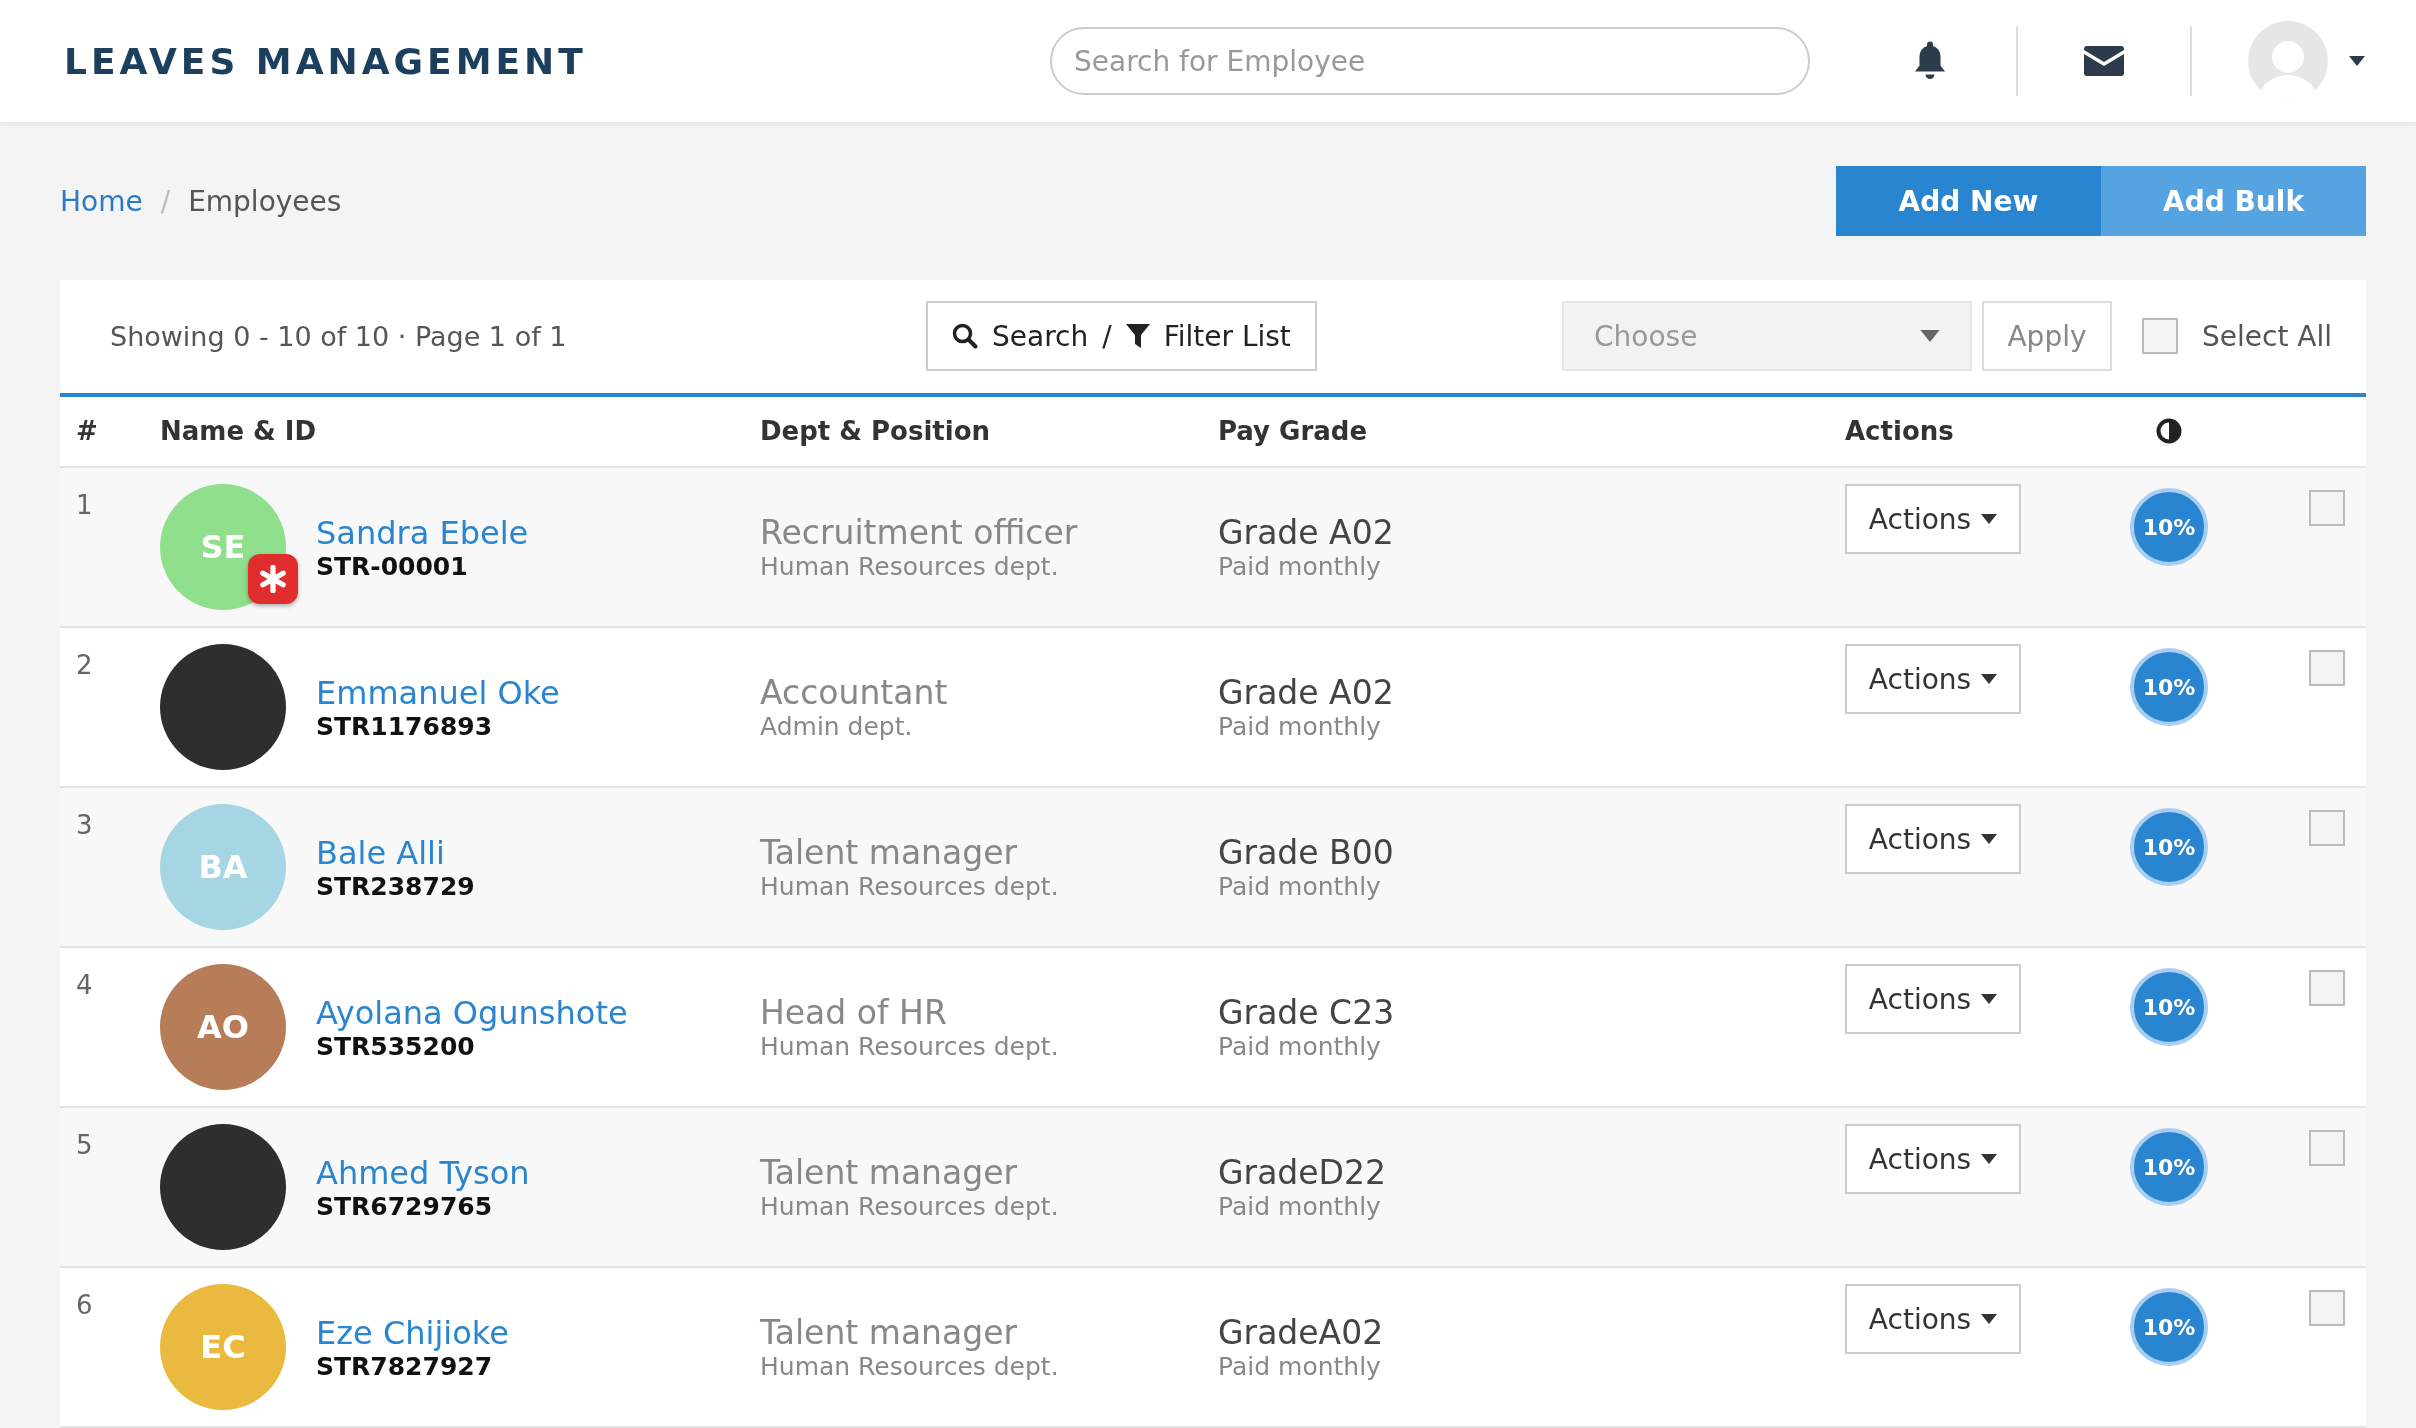  What do you see at coordinates (1121, 336) in the screenshot?
I see `search-filter-button: Search / Filter List` at bounding box center [1121, 336].